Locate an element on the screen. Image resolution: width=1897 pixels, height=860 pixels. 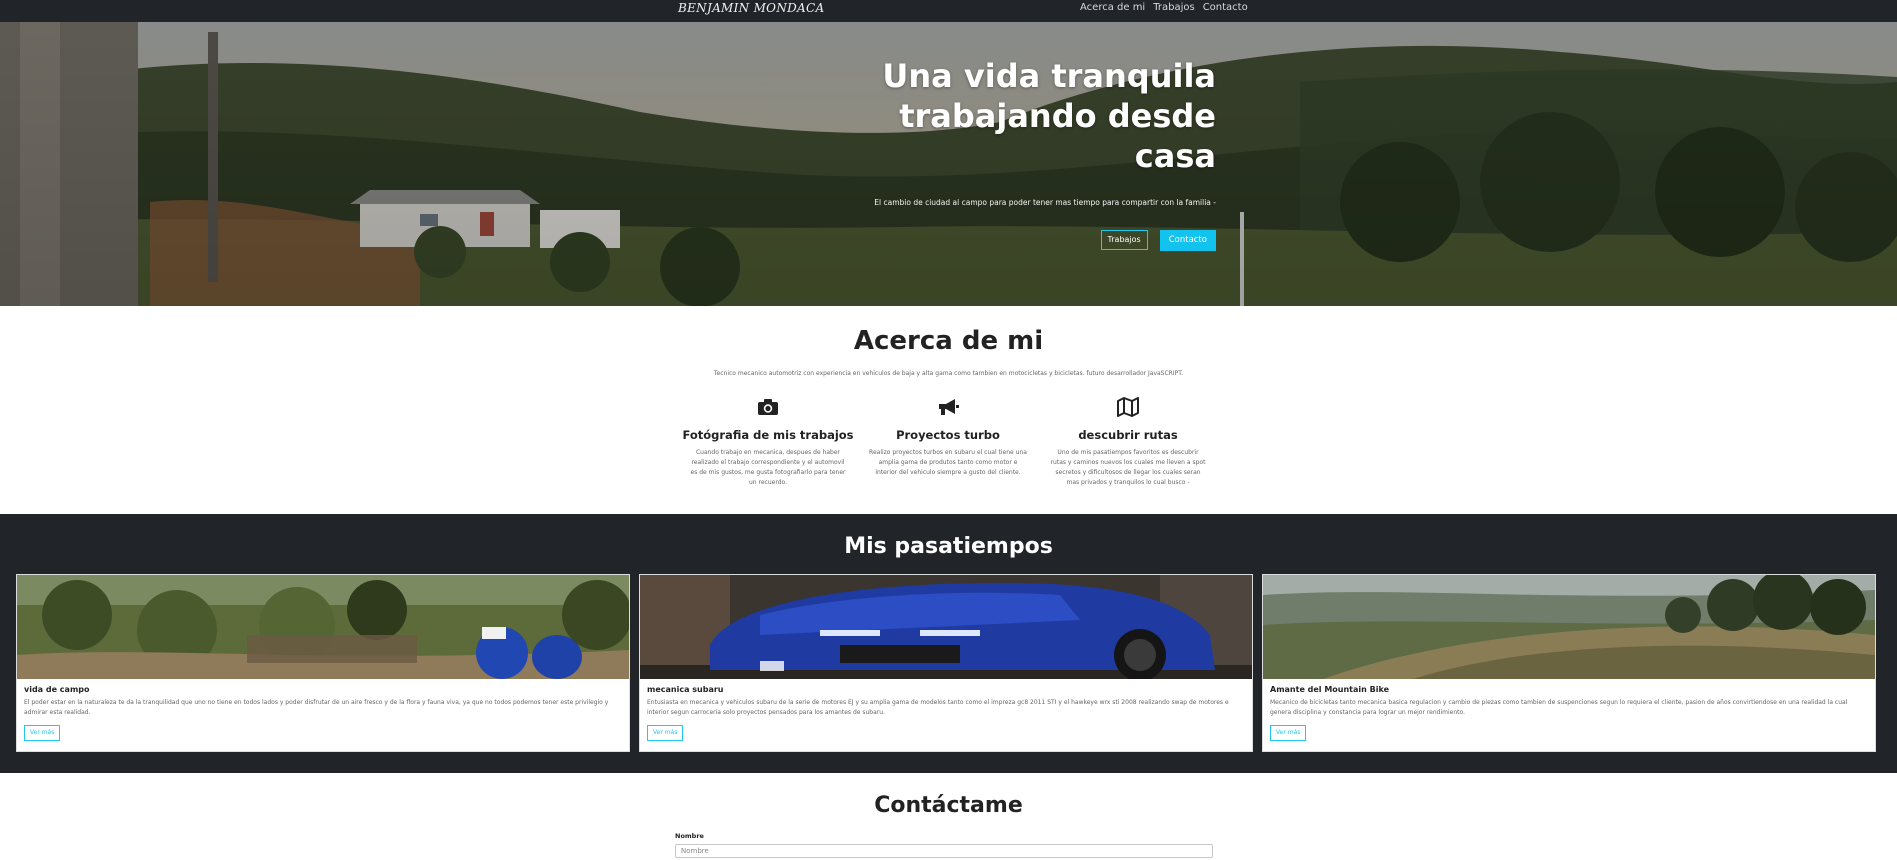
map-icon is located at coordinates (1128, 407).